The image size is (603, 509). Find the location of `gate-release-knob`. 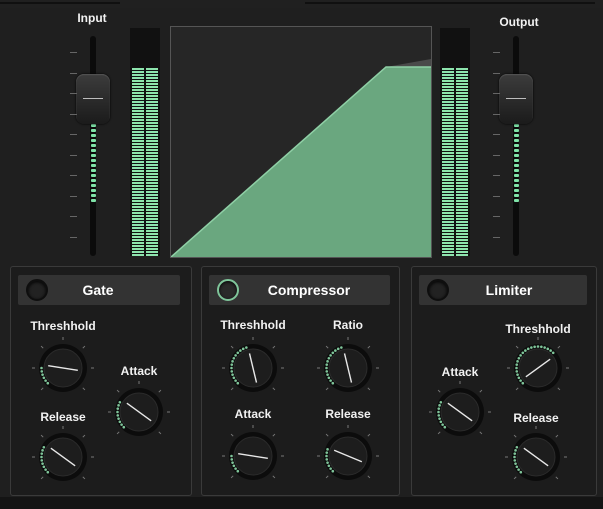

gate-release-knob is located at coordinates (63, 457).